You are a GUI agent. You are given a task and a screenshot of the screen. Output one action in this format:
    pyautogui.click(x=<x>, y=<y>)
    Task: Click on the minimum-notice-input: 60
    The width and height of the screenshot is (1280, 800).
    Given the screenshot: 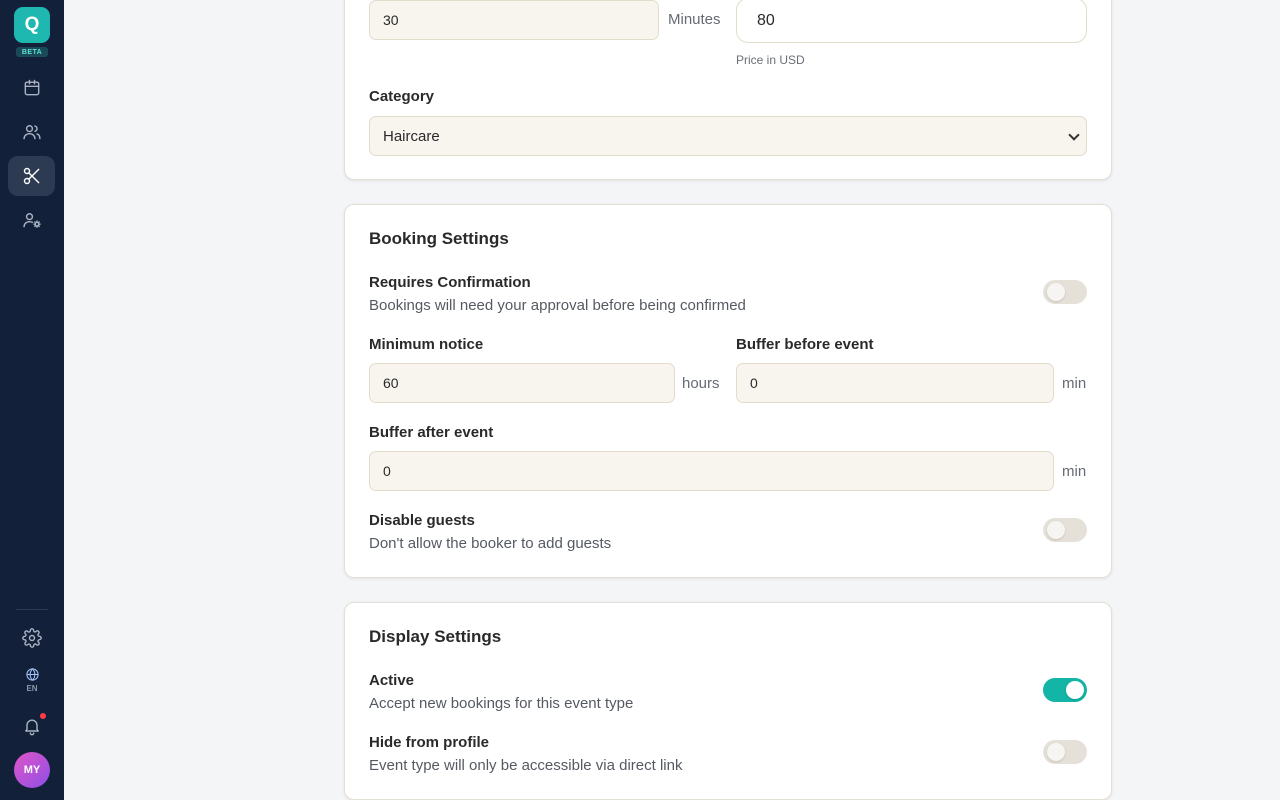 What is the action you would take?
    pyautogui.click(x=522, y=383)
    